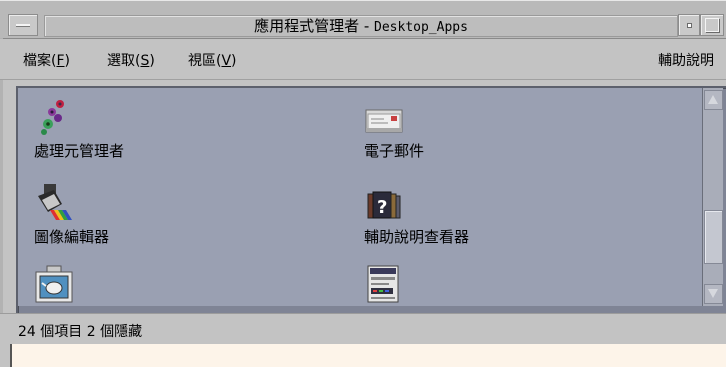 The width and height of the screenshot is (726, 367). I want to click on status-text: 24 個項目 2 個隱藏, so click(80, 332).